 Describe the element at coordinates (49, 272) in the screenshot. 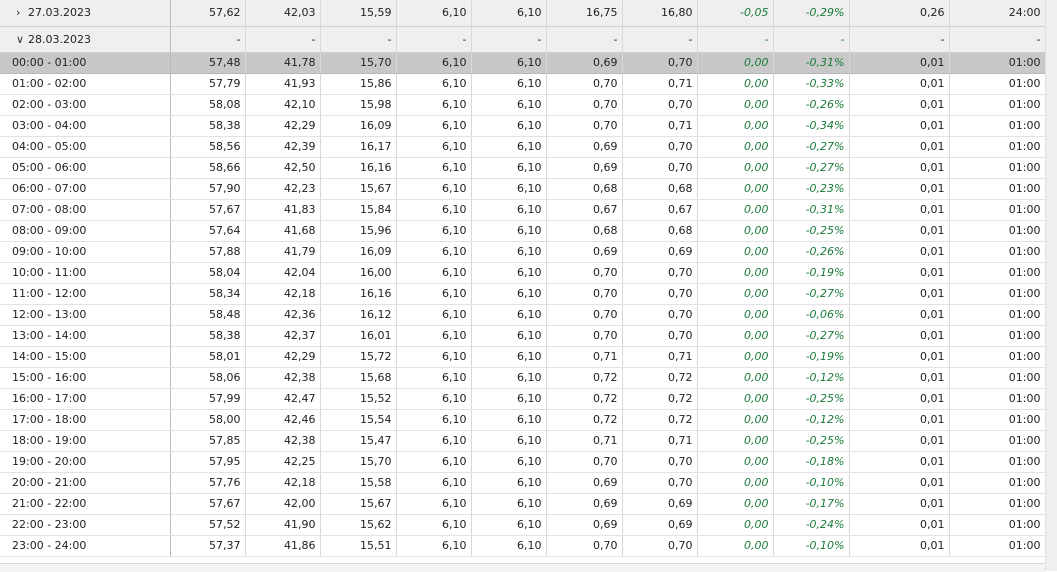

I see `row-label: 10:00 - 11:00` at that location.